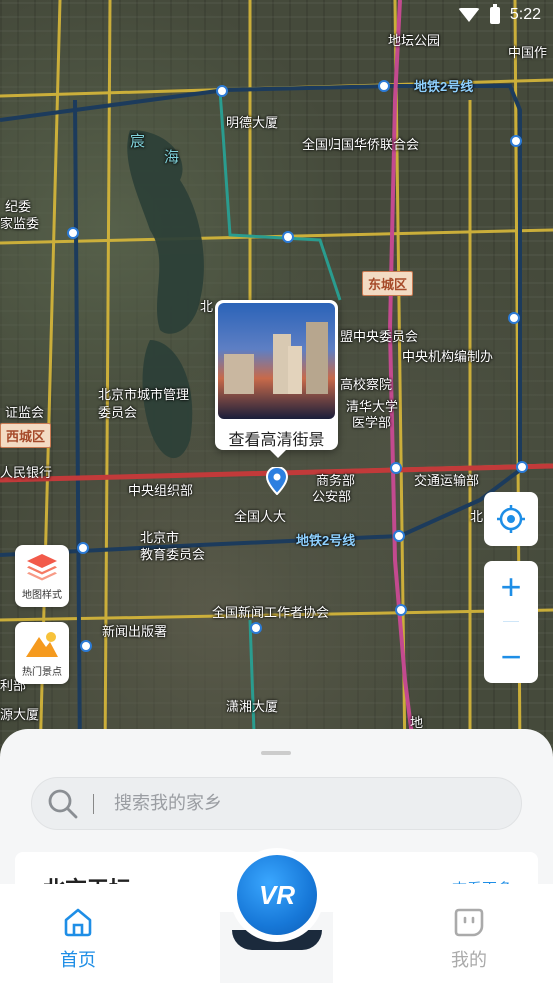  I want to click on vr-button-ring: VR, so click(277, 895).